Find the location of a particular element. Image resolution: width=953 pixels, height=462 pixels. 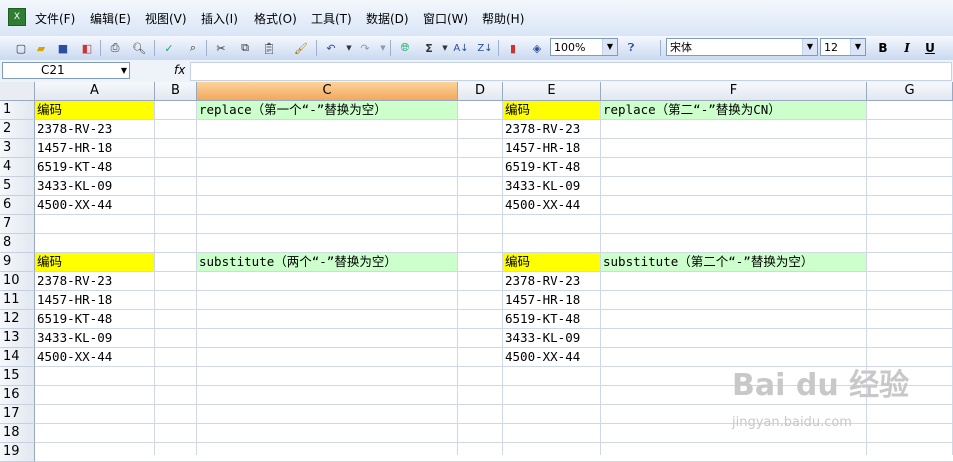

cell-a3: 1457-HR-18 is located at coordinates (94, 148).